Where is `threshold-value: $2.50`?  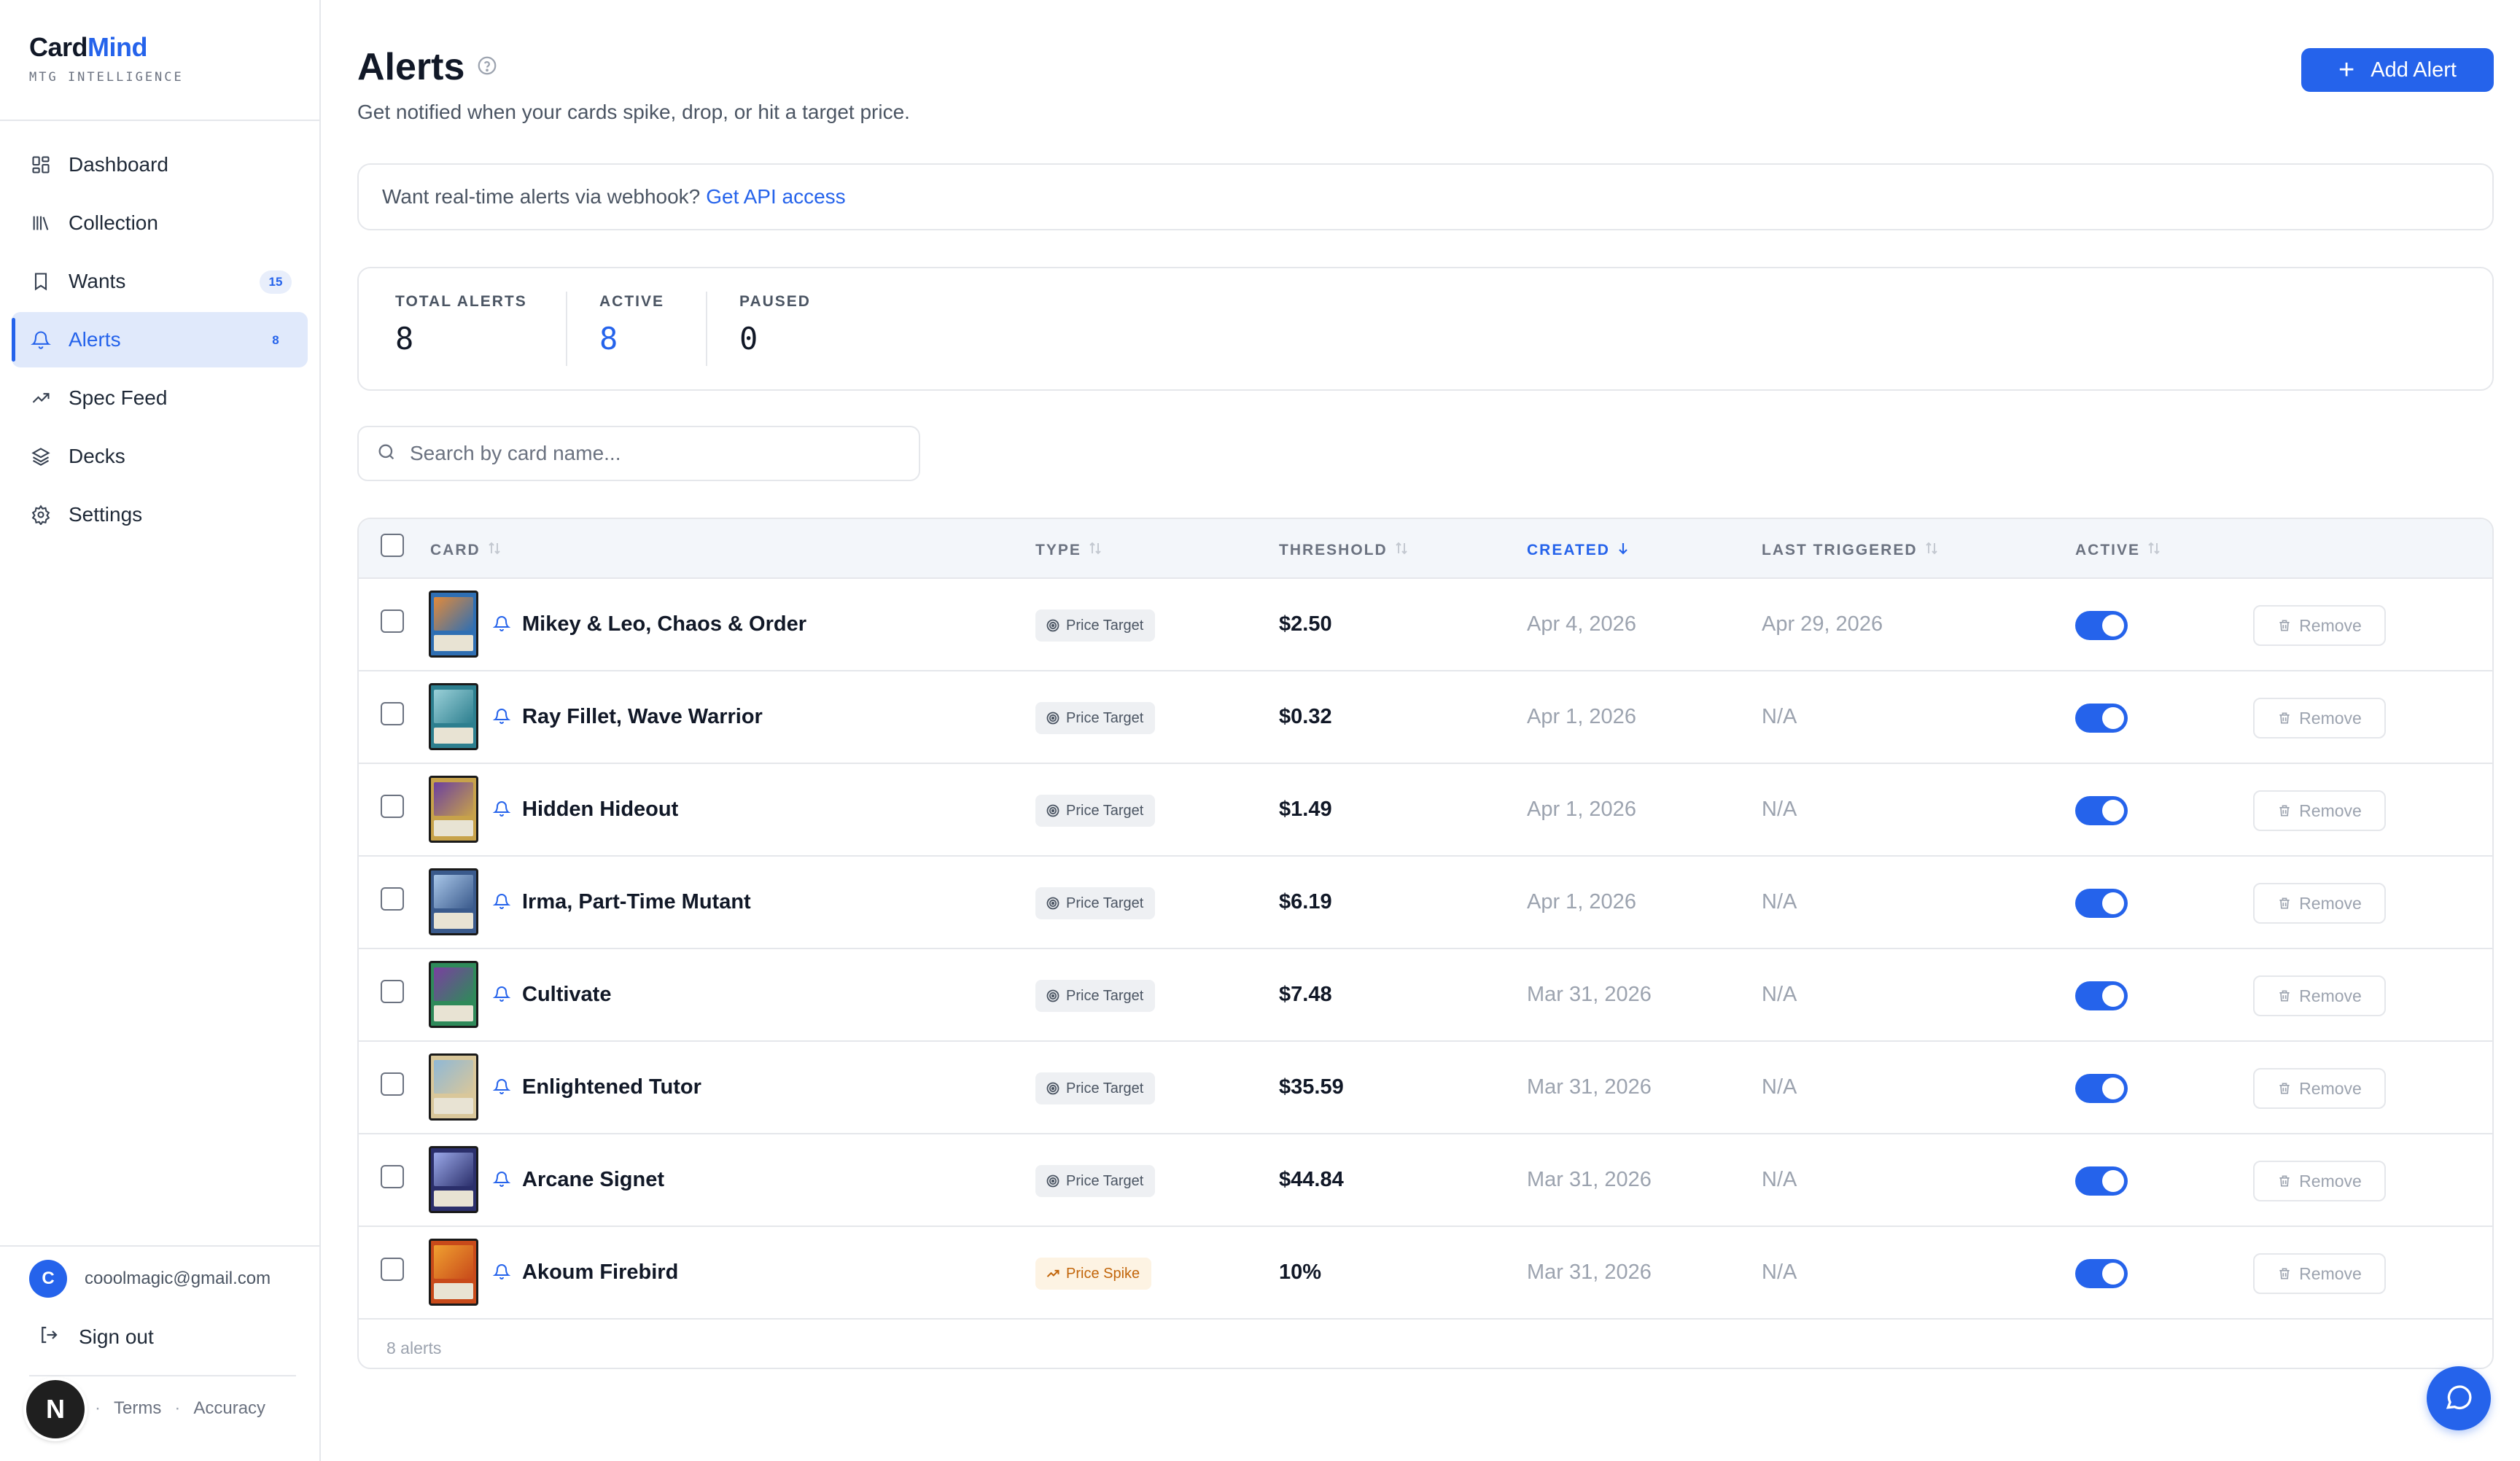
threshold-value: $2.50 is located at coordinates (1305, 624).